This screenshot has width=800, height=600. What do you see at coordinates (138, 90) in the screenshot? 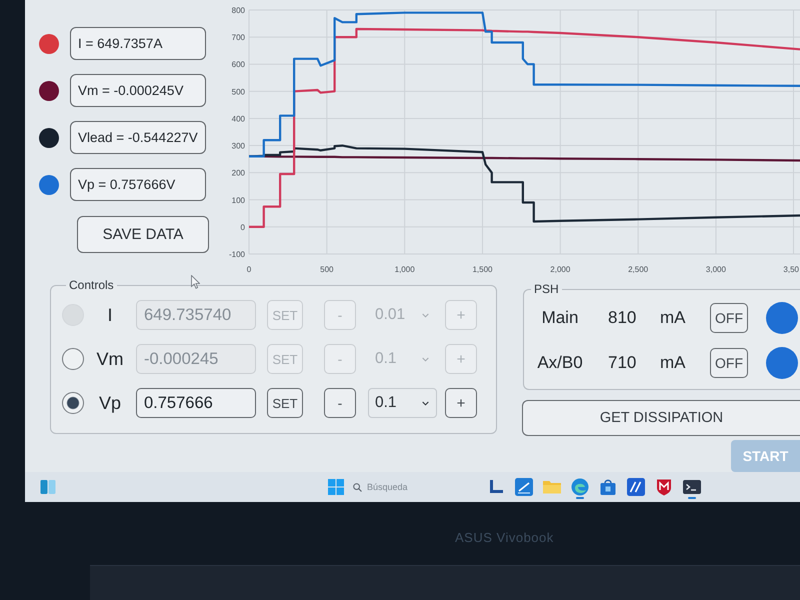
I see `value-display: Vm = -0.000245V` at bounding box center [138, 90].